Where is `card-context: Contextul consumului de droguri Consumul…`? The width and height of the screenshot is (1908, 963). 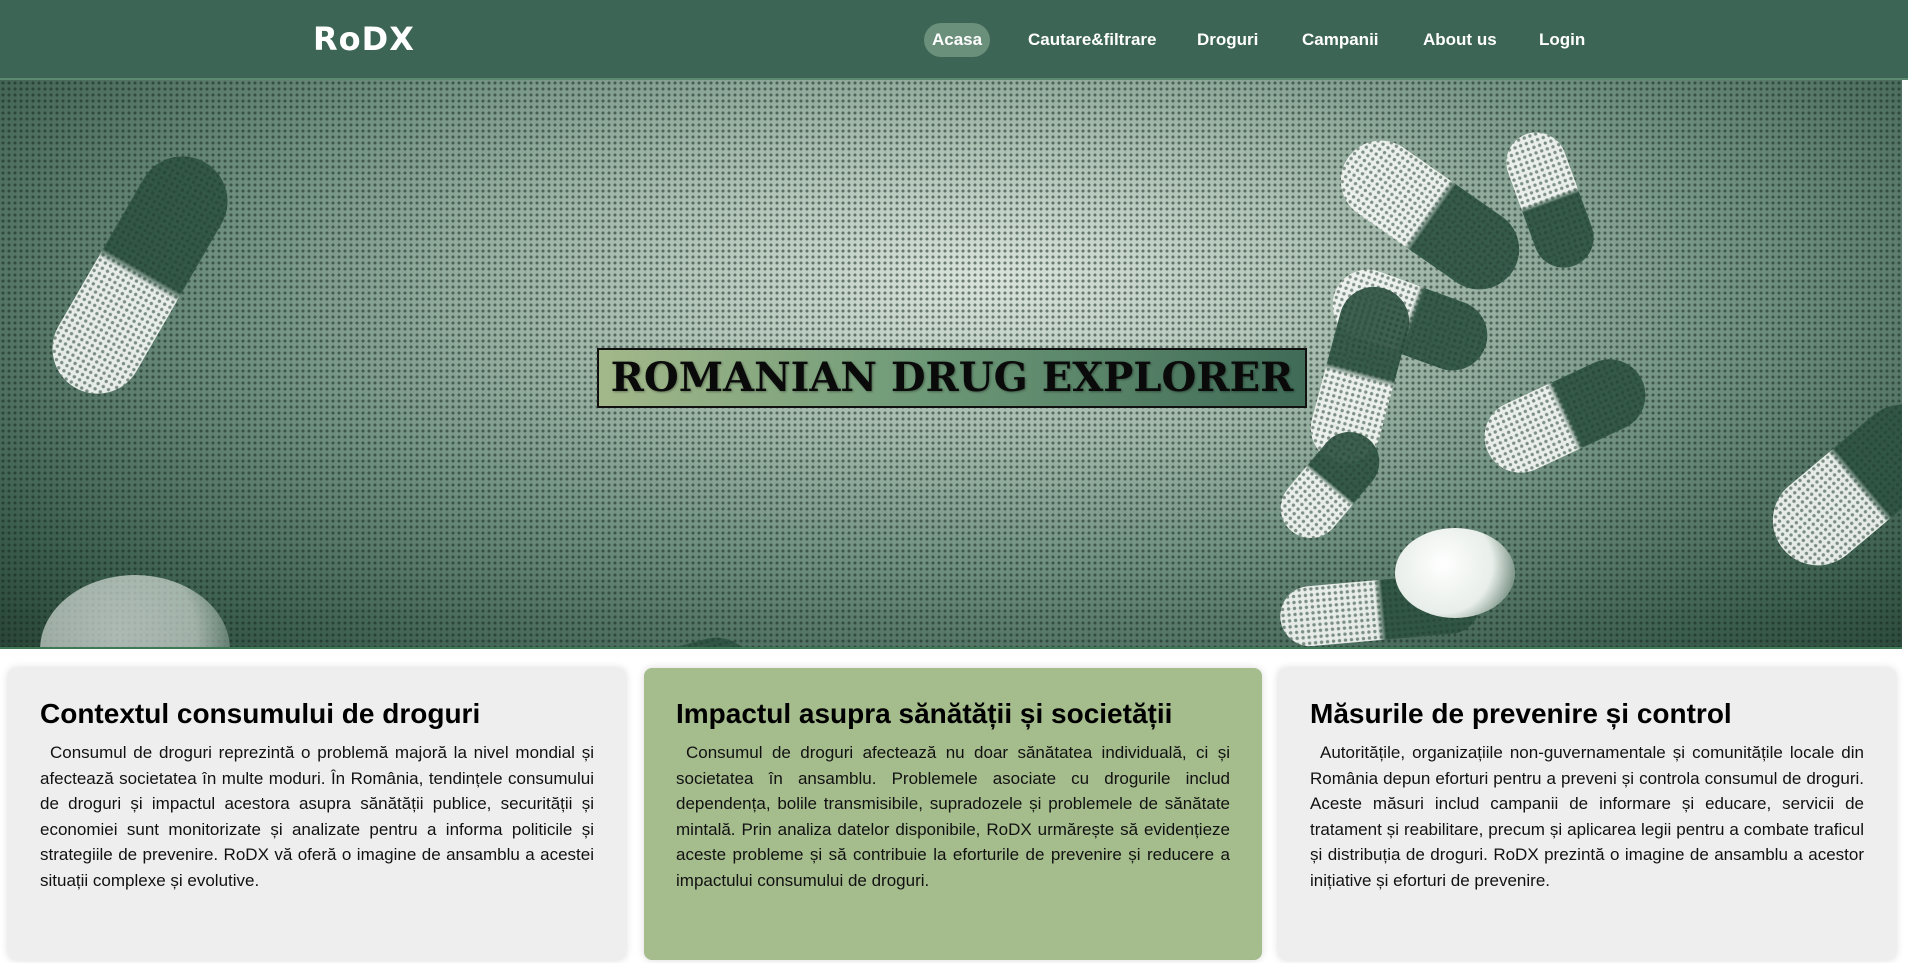
card-context: Contextul consumului de droguri Consumul… is located at coordinates (317, 814).